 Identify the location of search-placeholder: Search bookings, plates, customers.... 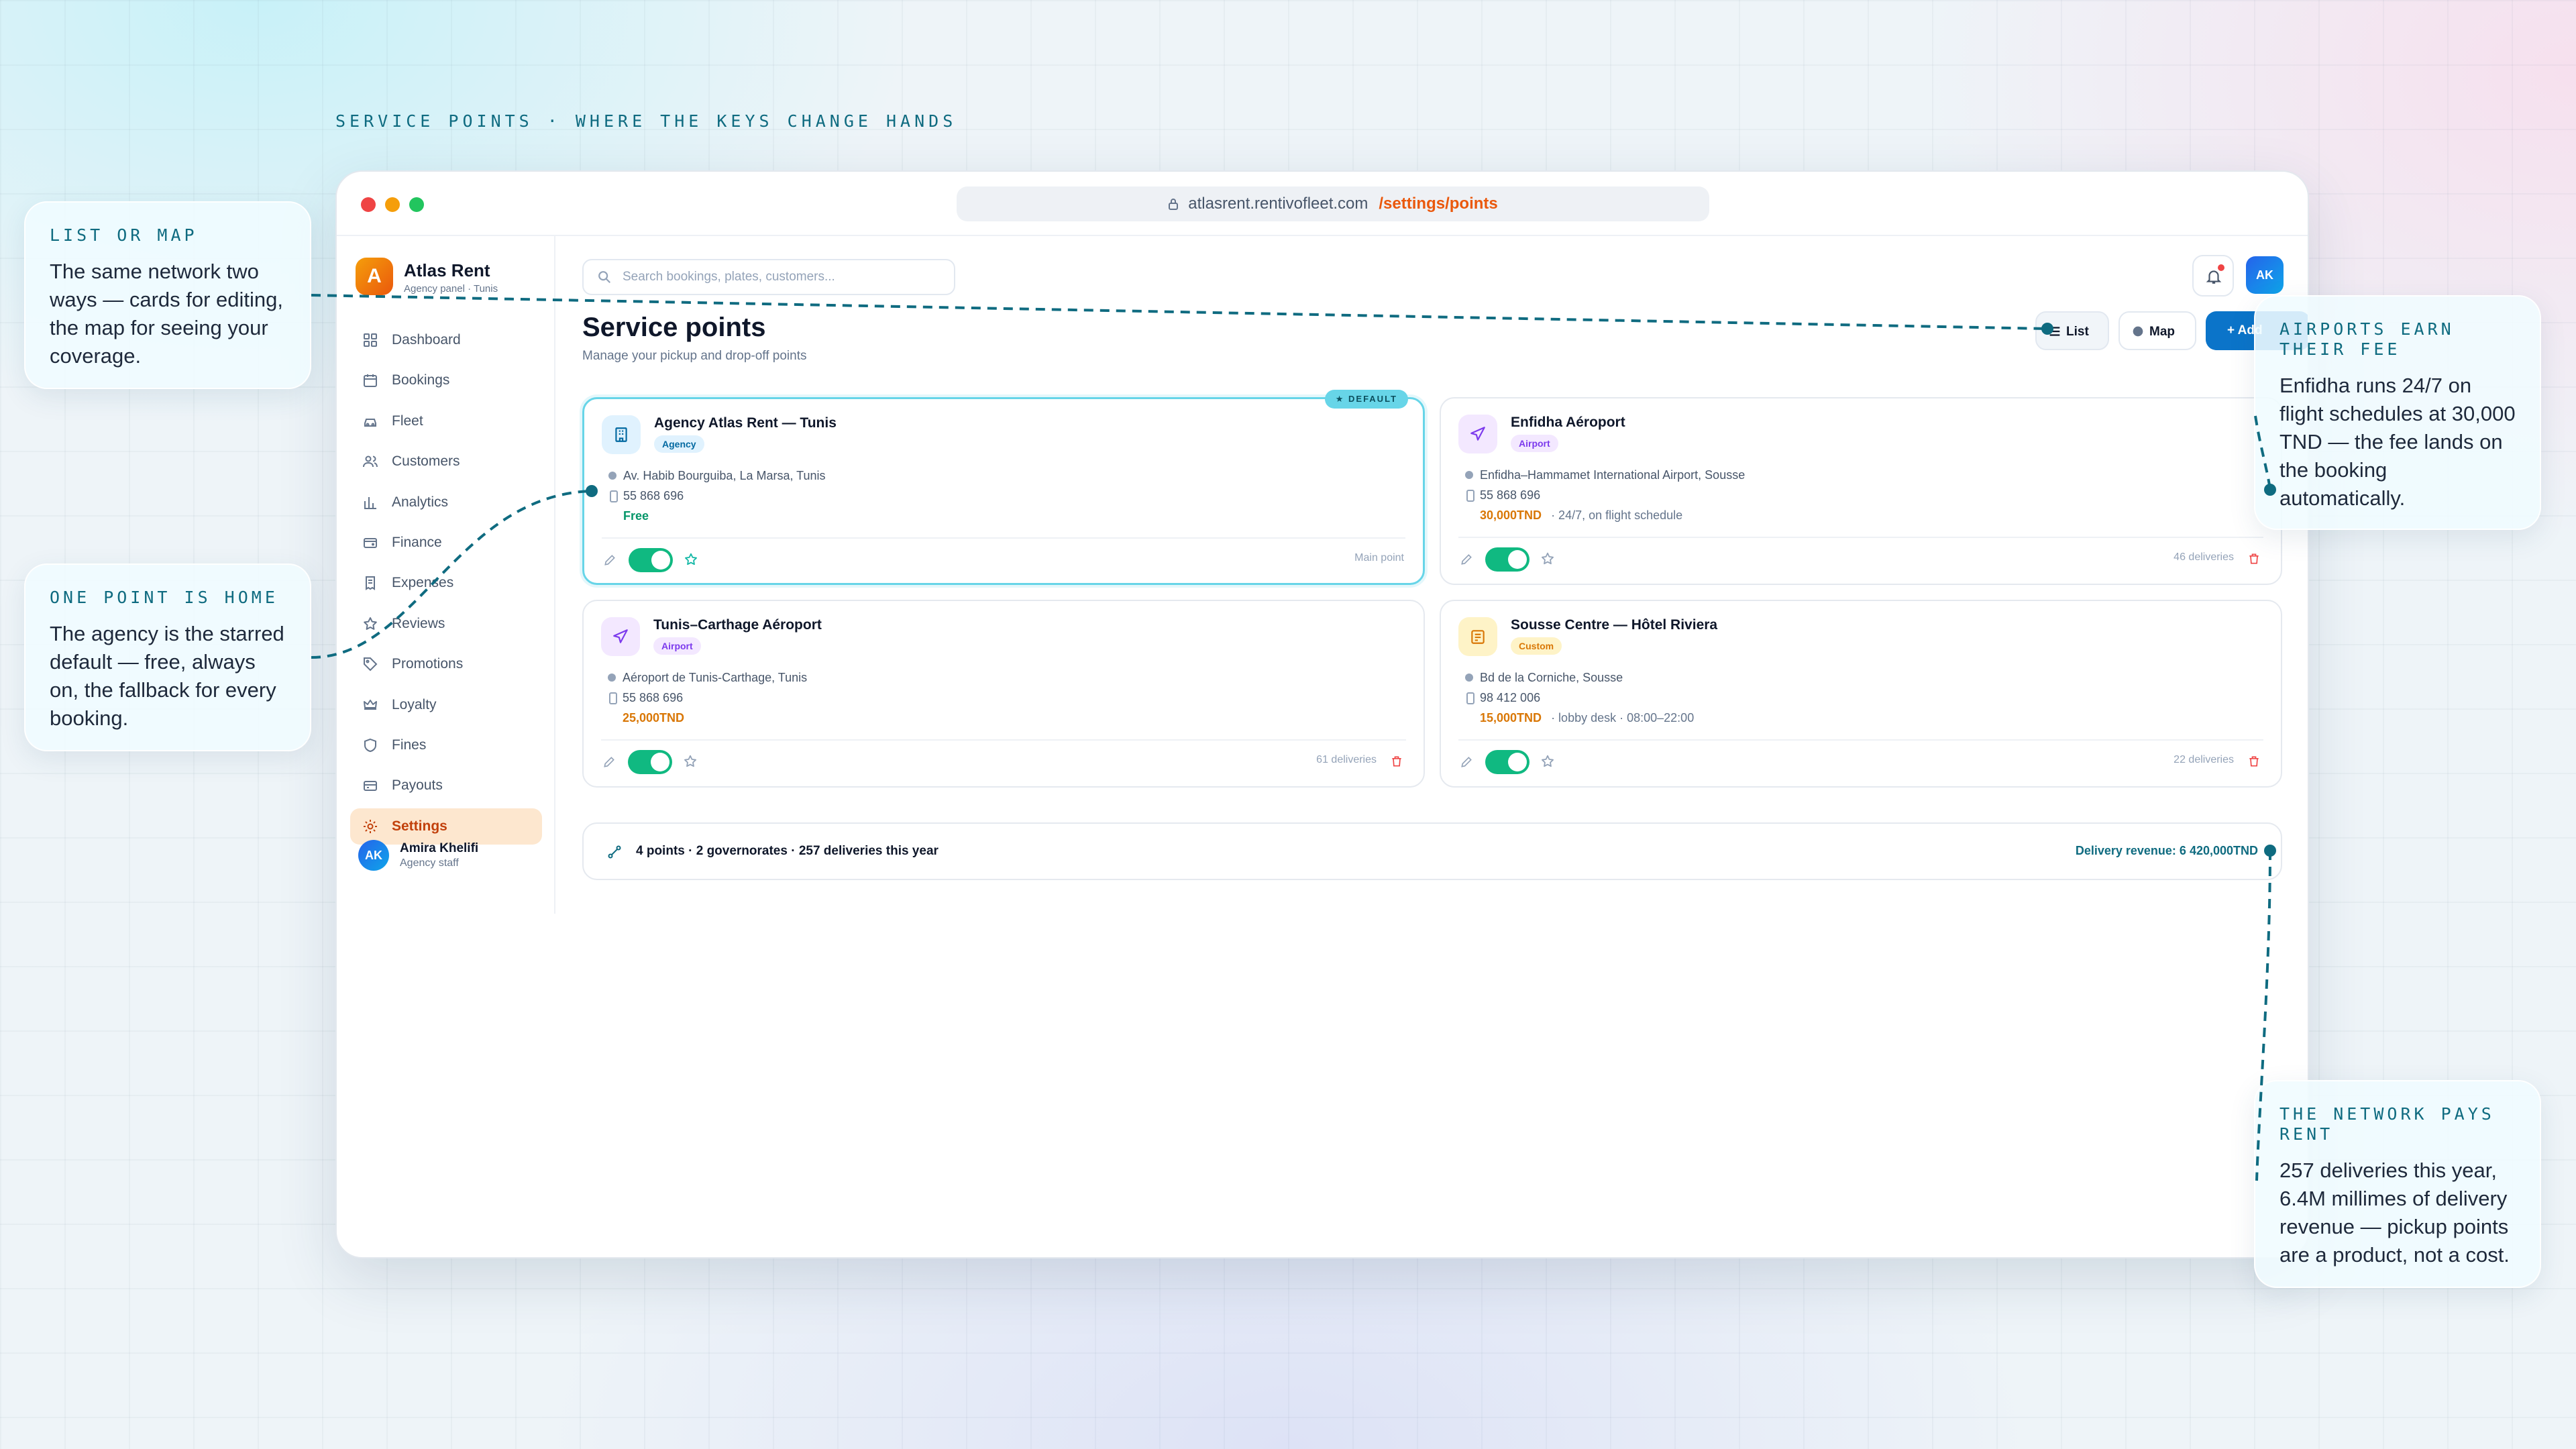
(729, 277).